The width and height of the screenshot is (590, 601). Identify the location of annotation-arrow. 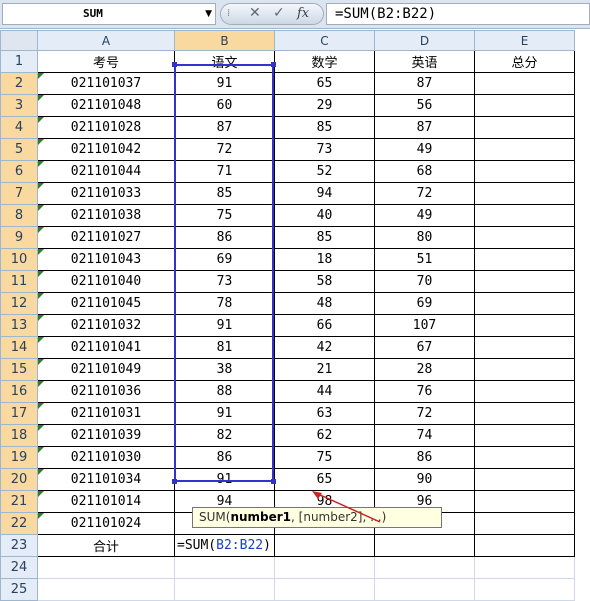
(346, 507).